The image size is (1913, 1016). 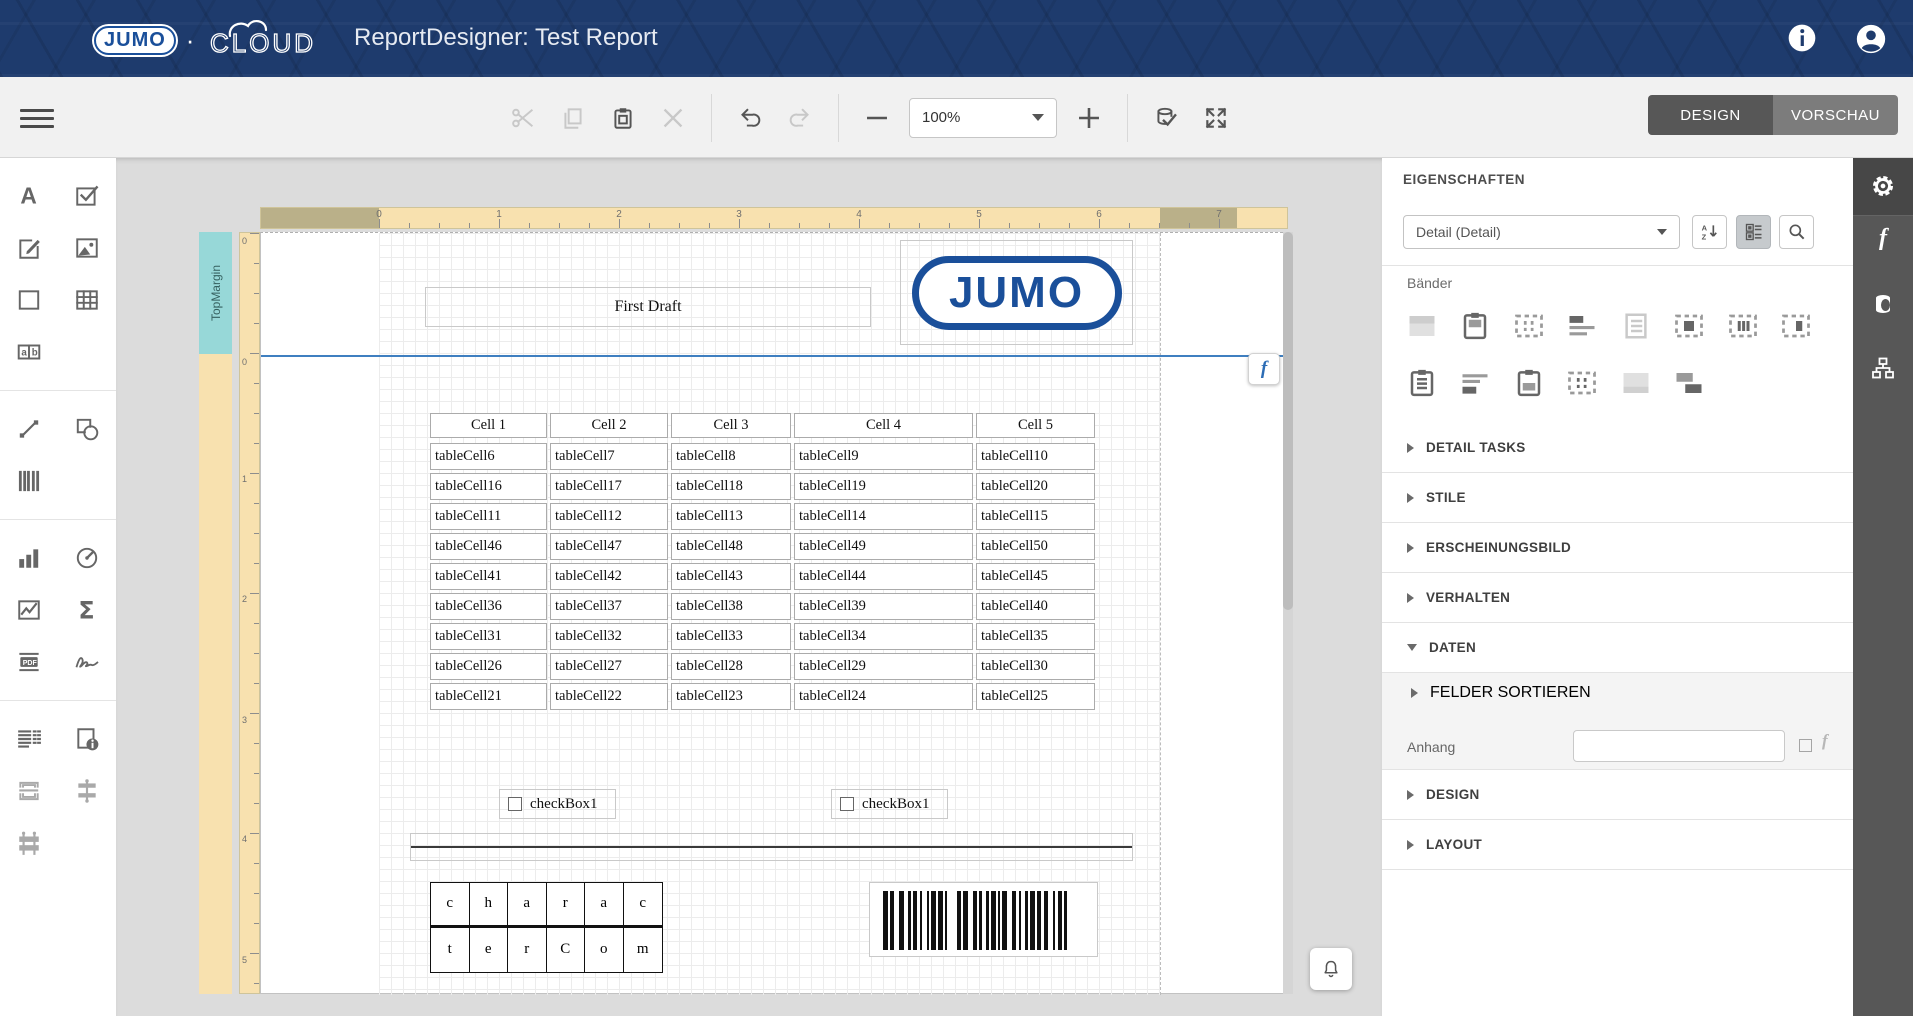 I want to click on table-cell: tableCell26, so click(x=488, y=666).